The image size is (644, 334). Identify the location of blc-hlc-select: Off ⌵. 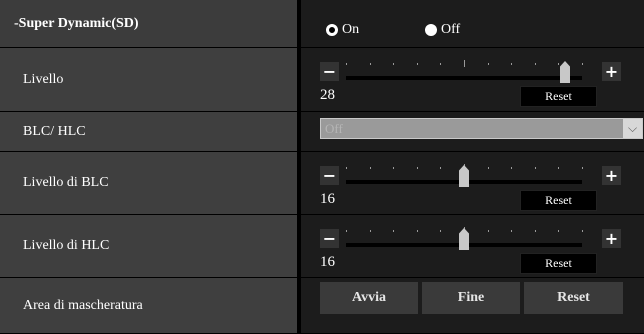
(481, 128).